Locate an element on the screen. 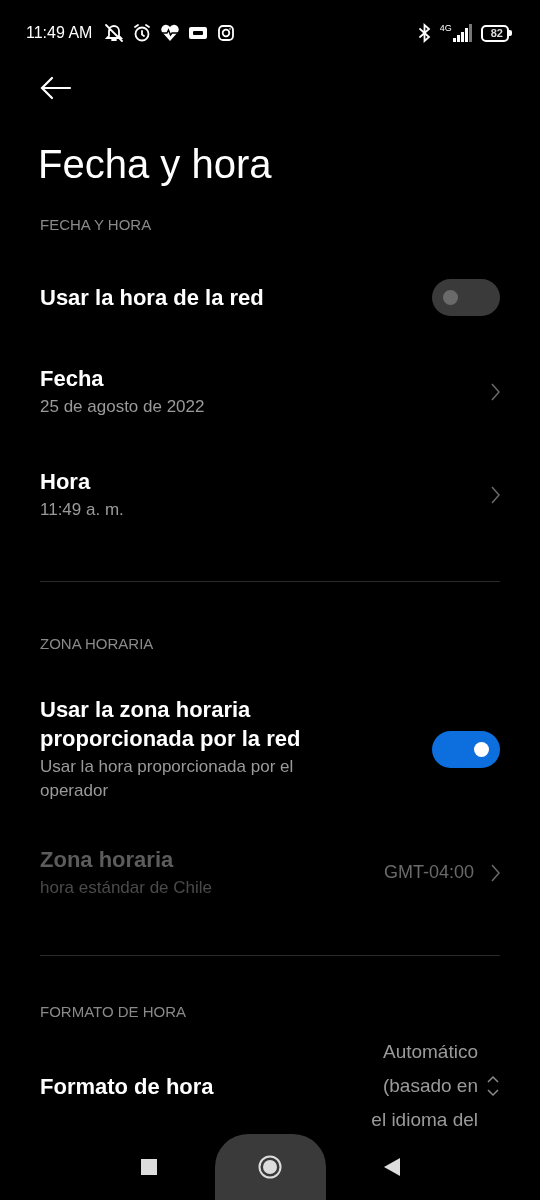 The height and width of the screenshot is (1200, 540). setting-title: Fecha is located at coordinates (72, 379).